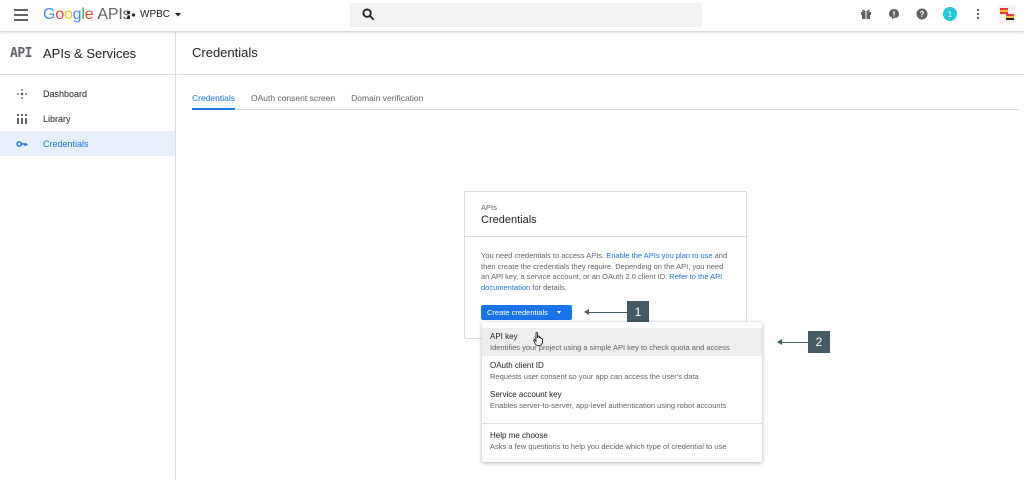 This screenshot has height=480, width=1024. I want to click on sidebar-item-label: Credentials, so click(66, 143).